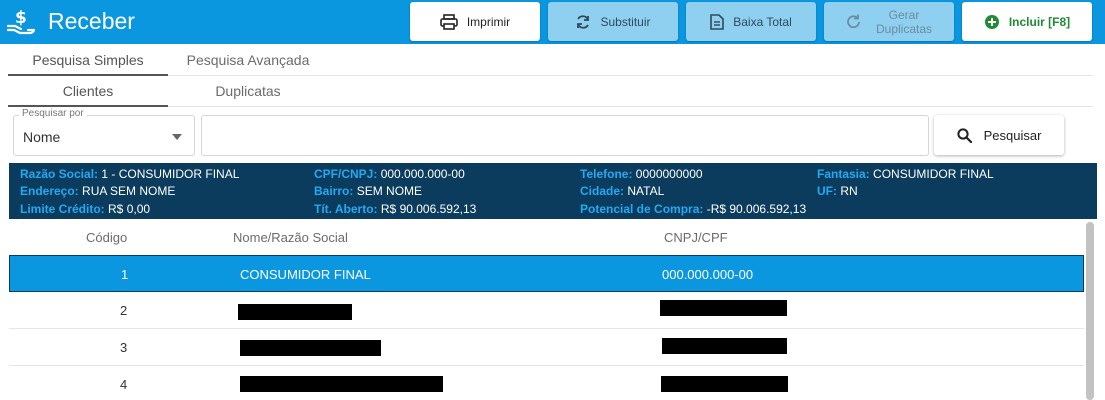 The height and width of the screenshot is (400, 1105). I want to click on table-row: 2, so click(546, 310).